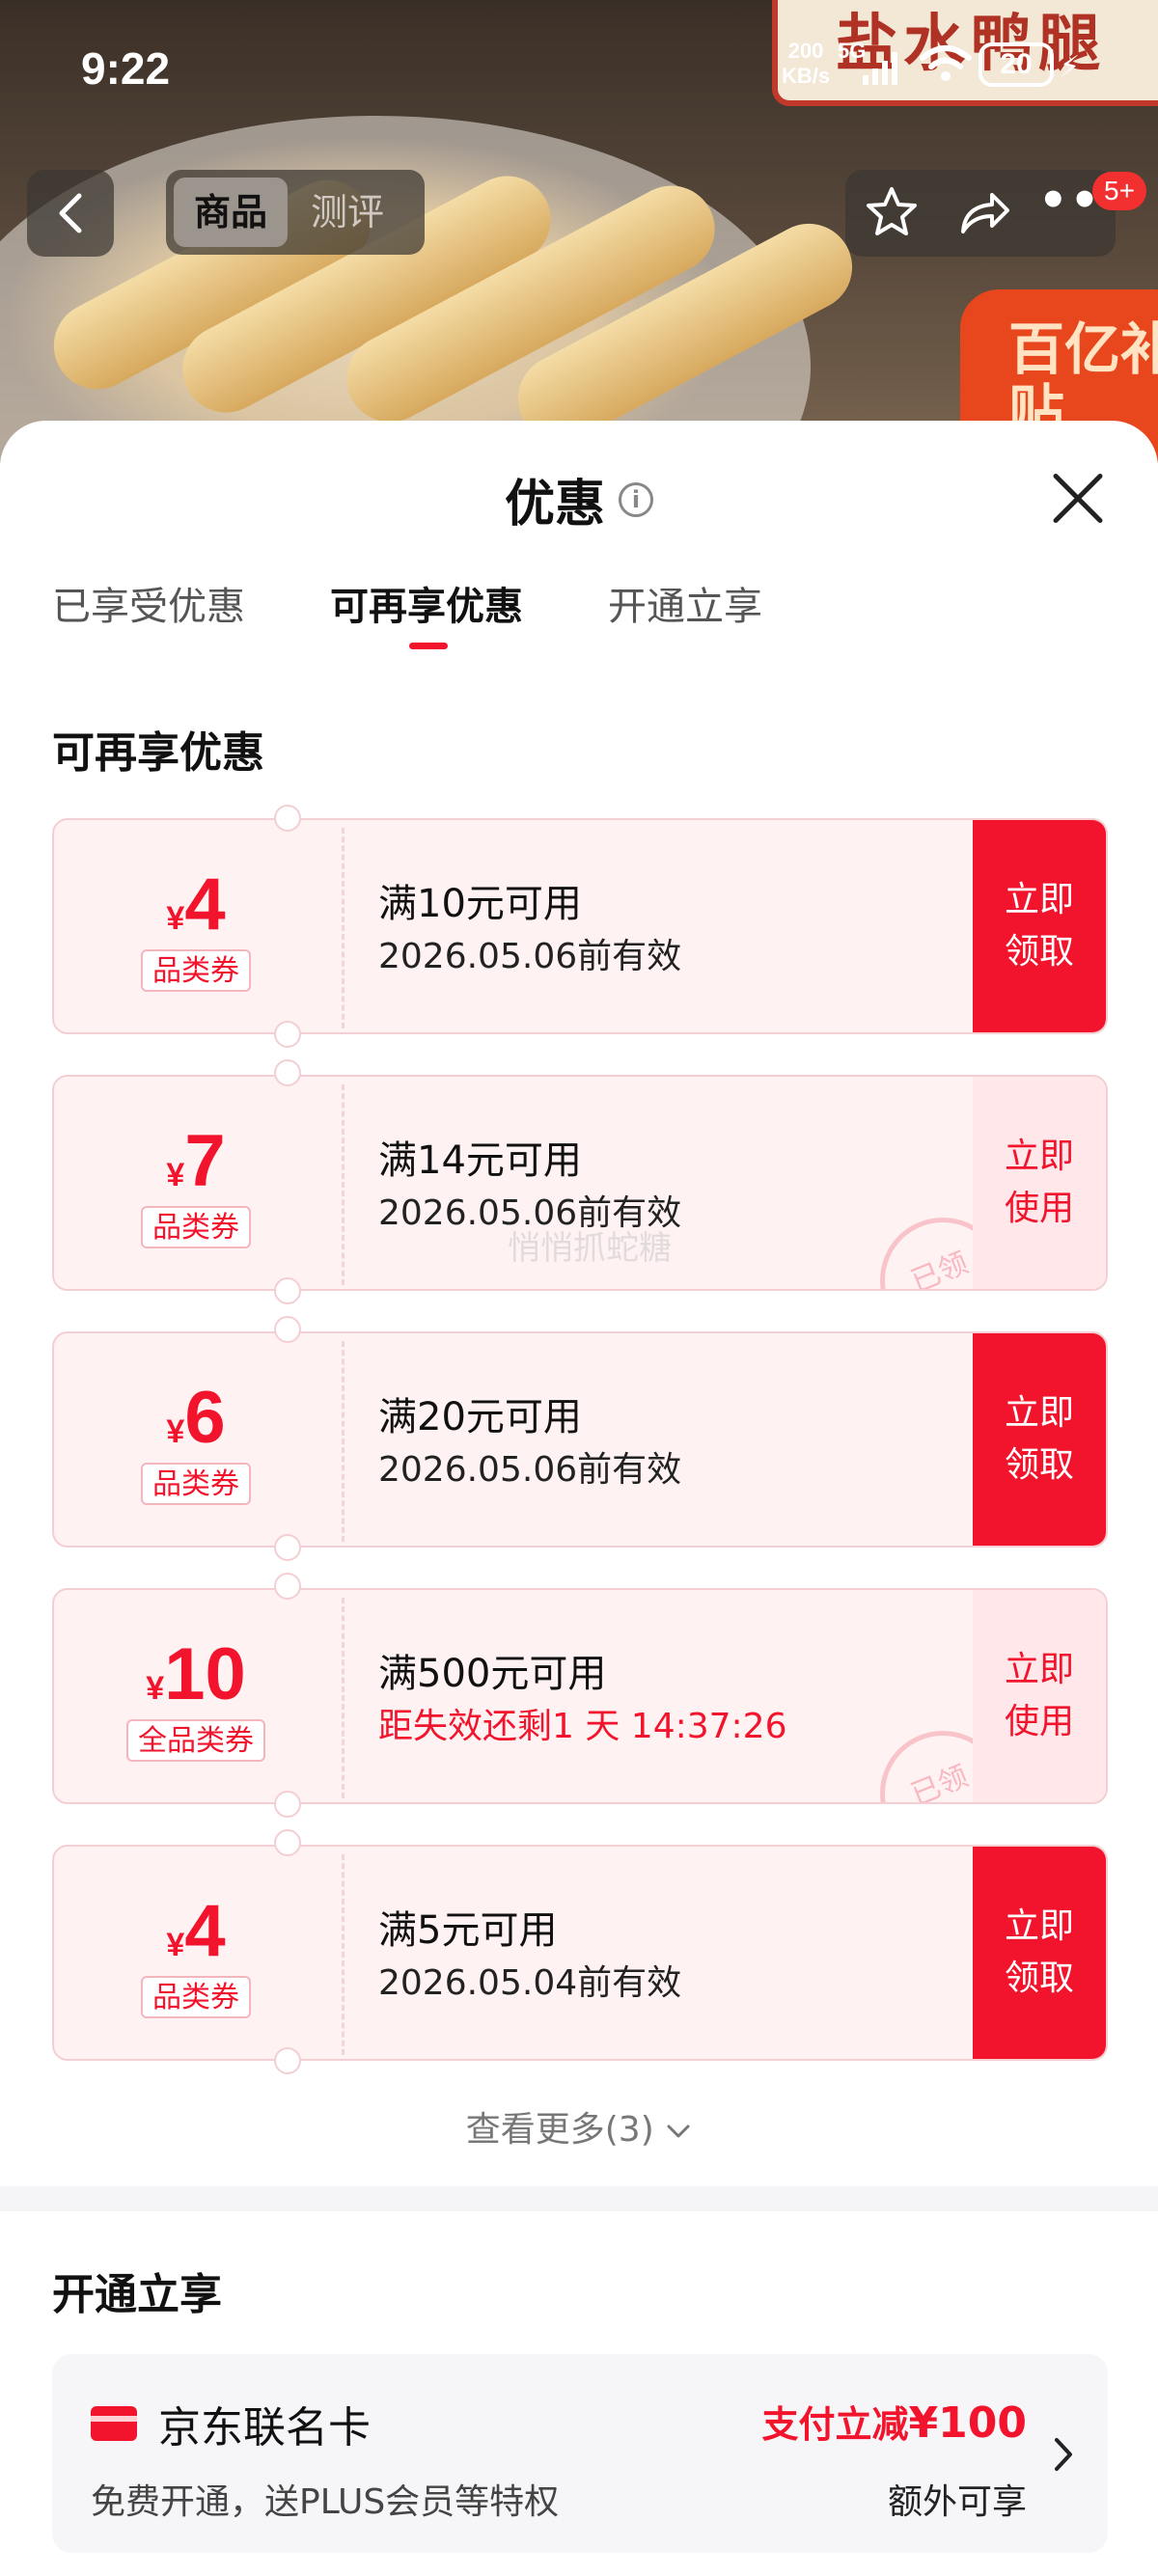 The image size is (1158, 2576). Describe the element at coordinates (264, 2428) in the screenshot. I see `card-name: 京东联名卡` at that location.